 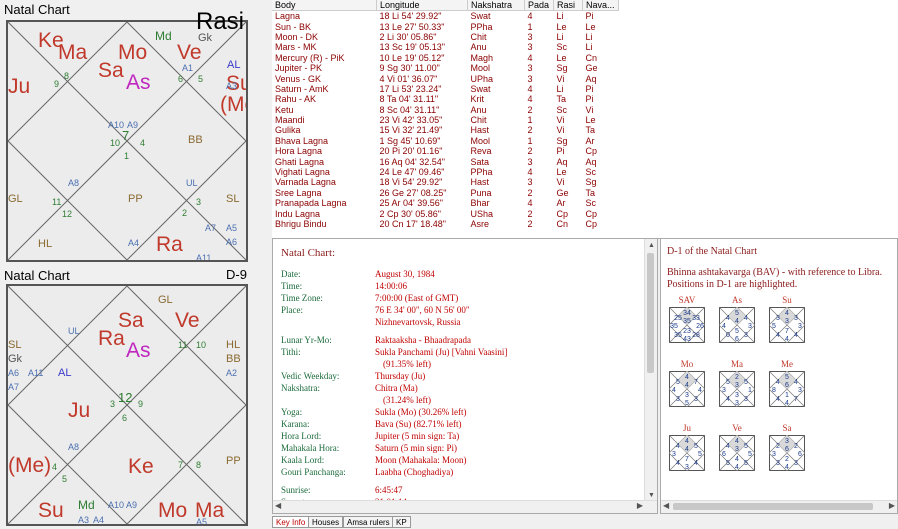 I want to click on table-row: Ketu 8 Sc 04' 31.11" Anu 2 Sc Vi, so click(x=445, y=110).